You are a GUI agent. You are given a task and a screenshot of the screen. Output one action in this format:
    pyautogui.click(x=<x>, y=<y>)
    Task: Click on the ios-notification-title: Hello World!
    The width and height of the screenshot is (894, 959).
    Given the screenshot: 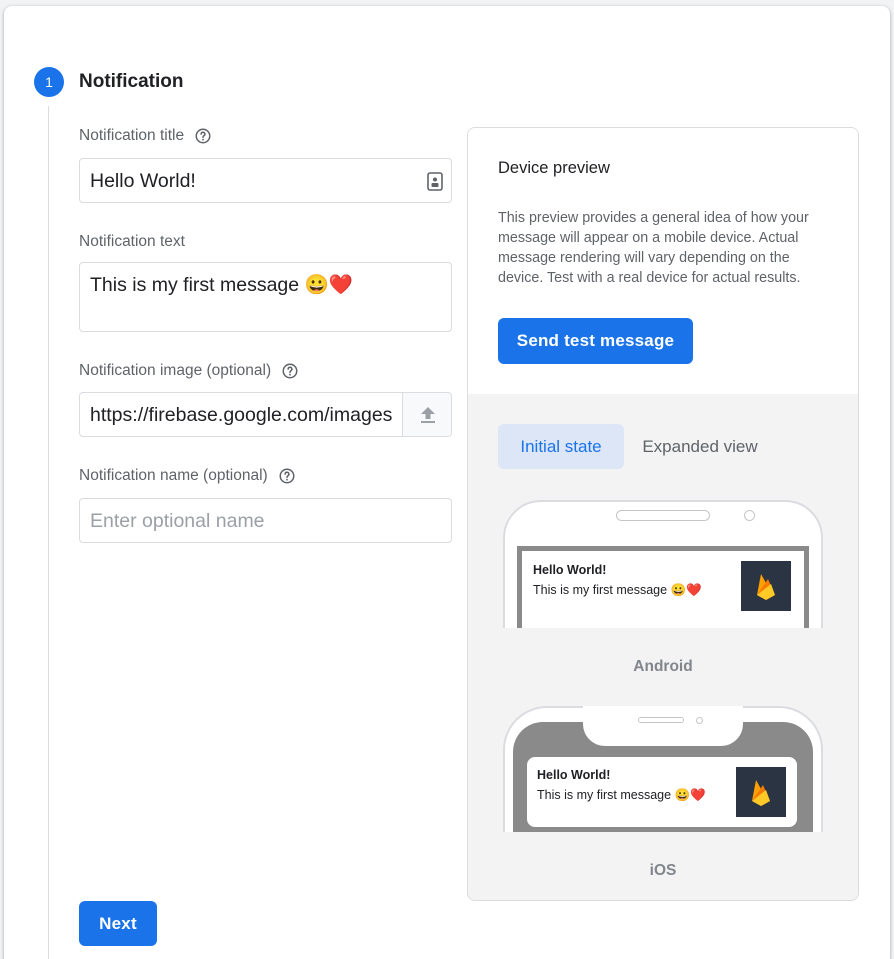 What is the action you would take?
    pyautogui.click(x=574, y=775)
    